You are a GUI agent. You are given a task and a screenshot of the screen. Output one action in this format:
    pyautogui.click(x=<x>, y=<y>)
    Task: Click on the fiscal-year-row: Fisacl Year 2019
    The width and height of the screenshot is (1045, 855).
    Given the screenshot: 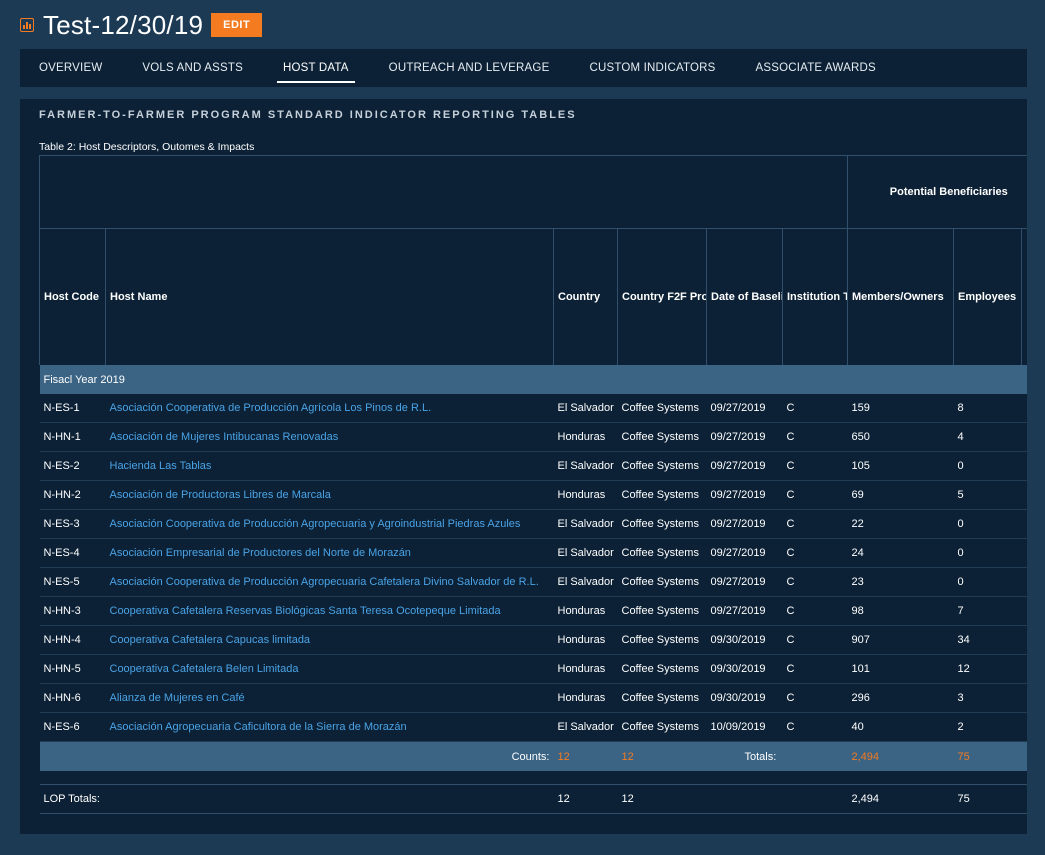 What is the action you would take?
    pyautogui.click(x=533, y=379)
    